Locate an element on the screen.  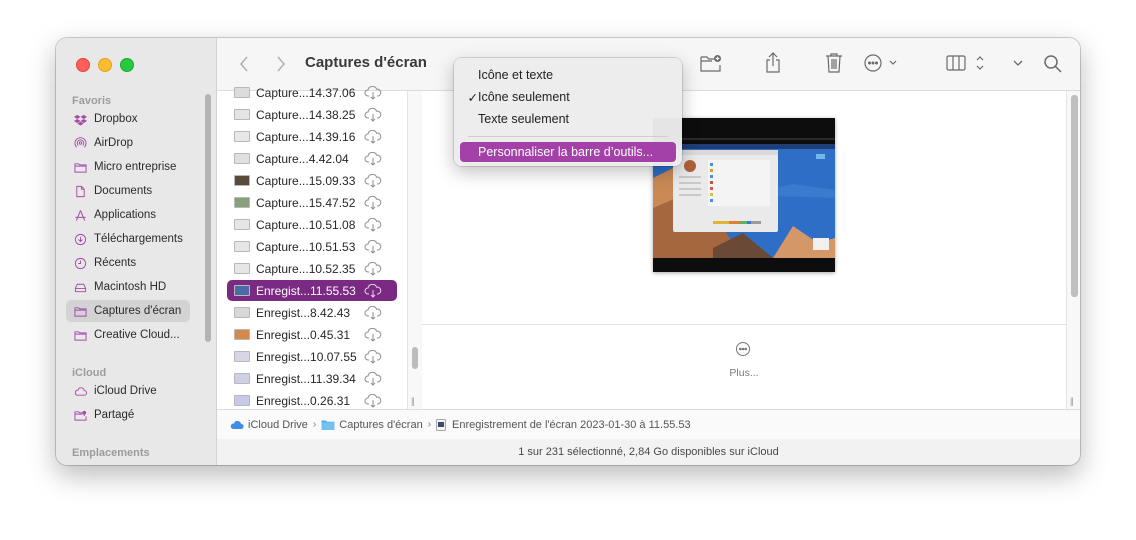
sidebar-item-icloud-drive: iCloud Drive is located at coordinates (128, 391).